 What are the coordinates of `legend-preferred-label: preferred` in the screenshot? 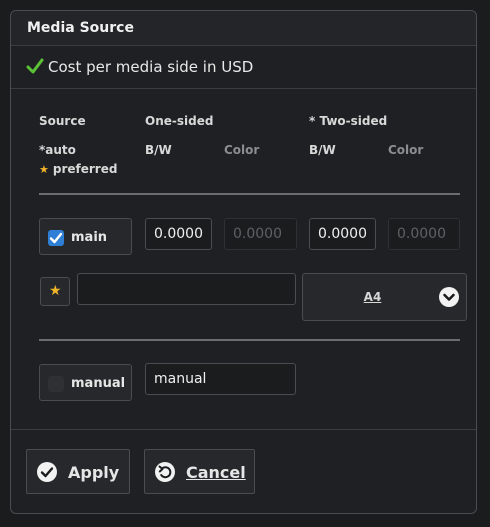 It's located at (85, 169).